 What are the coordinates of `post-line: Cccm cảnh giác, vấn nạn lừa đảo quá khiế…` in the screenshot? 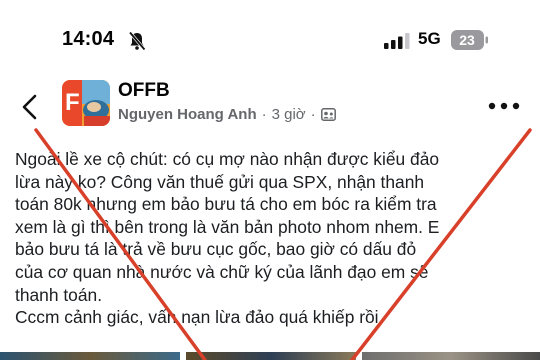 It's located at (199, 317).